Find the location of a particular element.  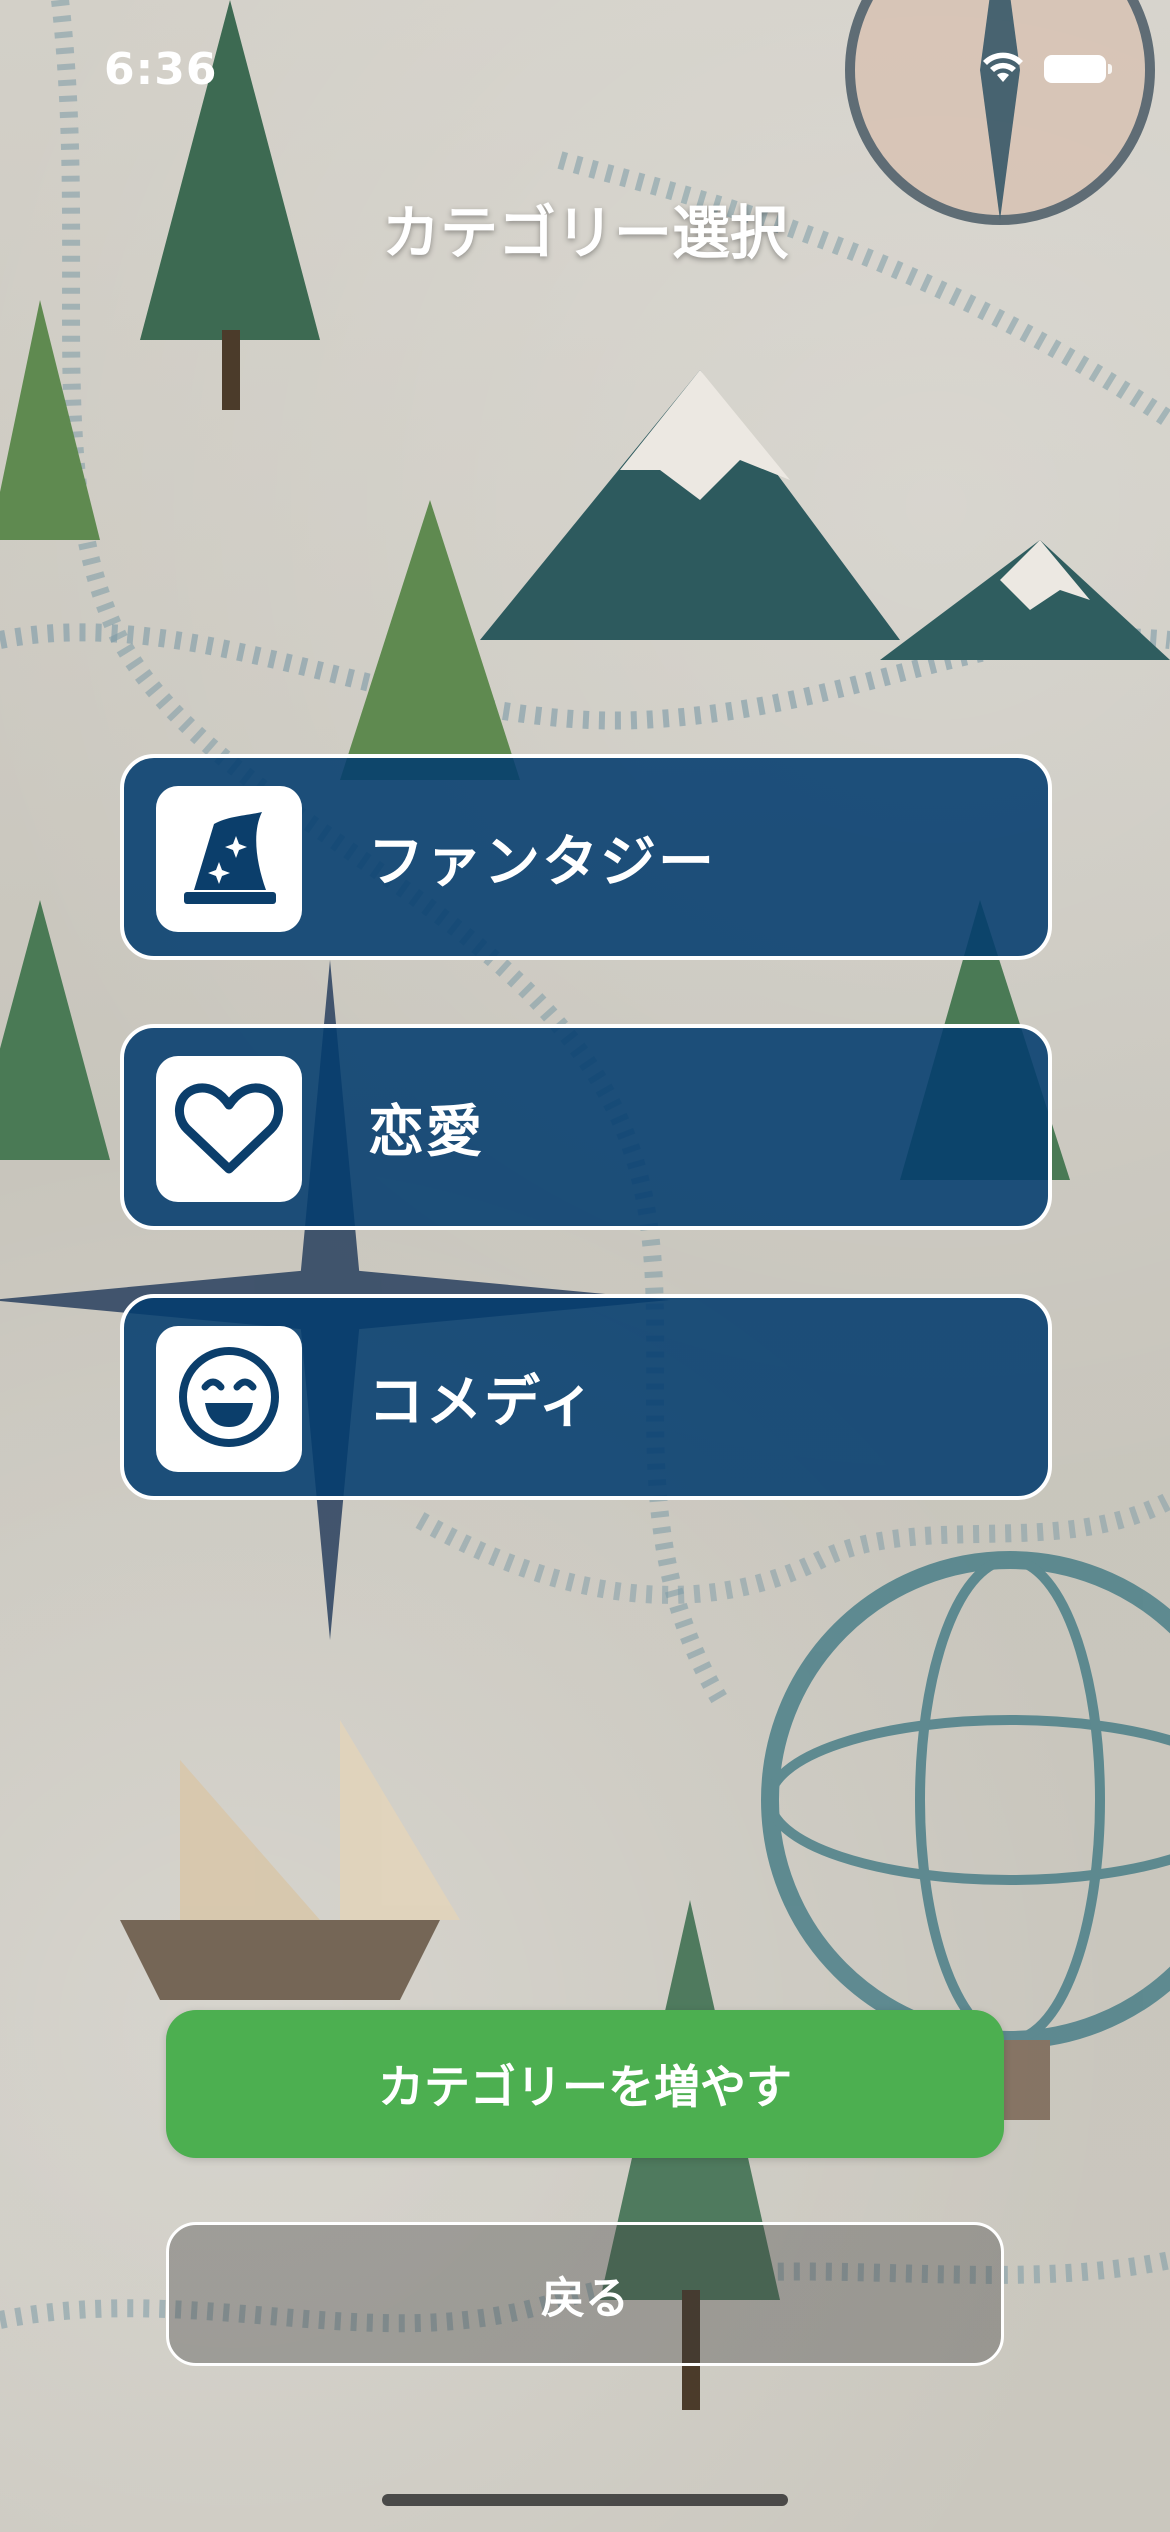

category-label: コメディ is located at coordinates (482, 1402).